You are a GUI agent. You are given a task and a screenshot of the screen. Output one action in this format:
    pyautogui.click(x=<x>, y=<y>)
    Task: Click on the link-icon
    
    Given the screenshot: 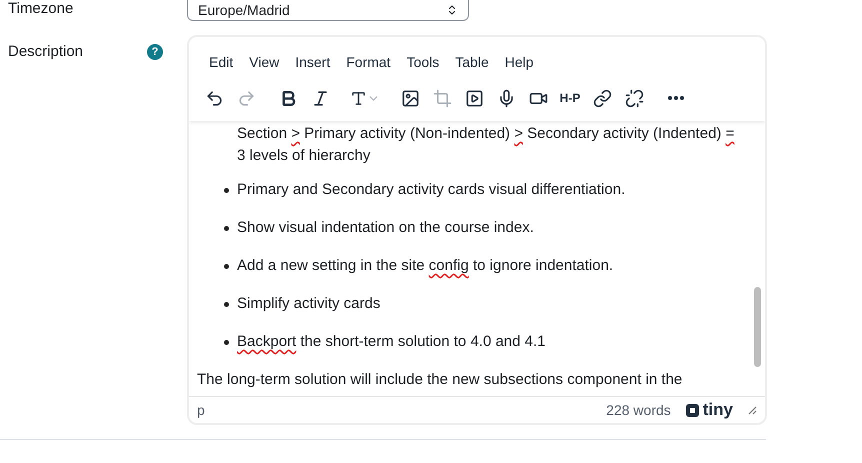 What is the action you would take?
    pyautogui.click(x=602, y=98)
    